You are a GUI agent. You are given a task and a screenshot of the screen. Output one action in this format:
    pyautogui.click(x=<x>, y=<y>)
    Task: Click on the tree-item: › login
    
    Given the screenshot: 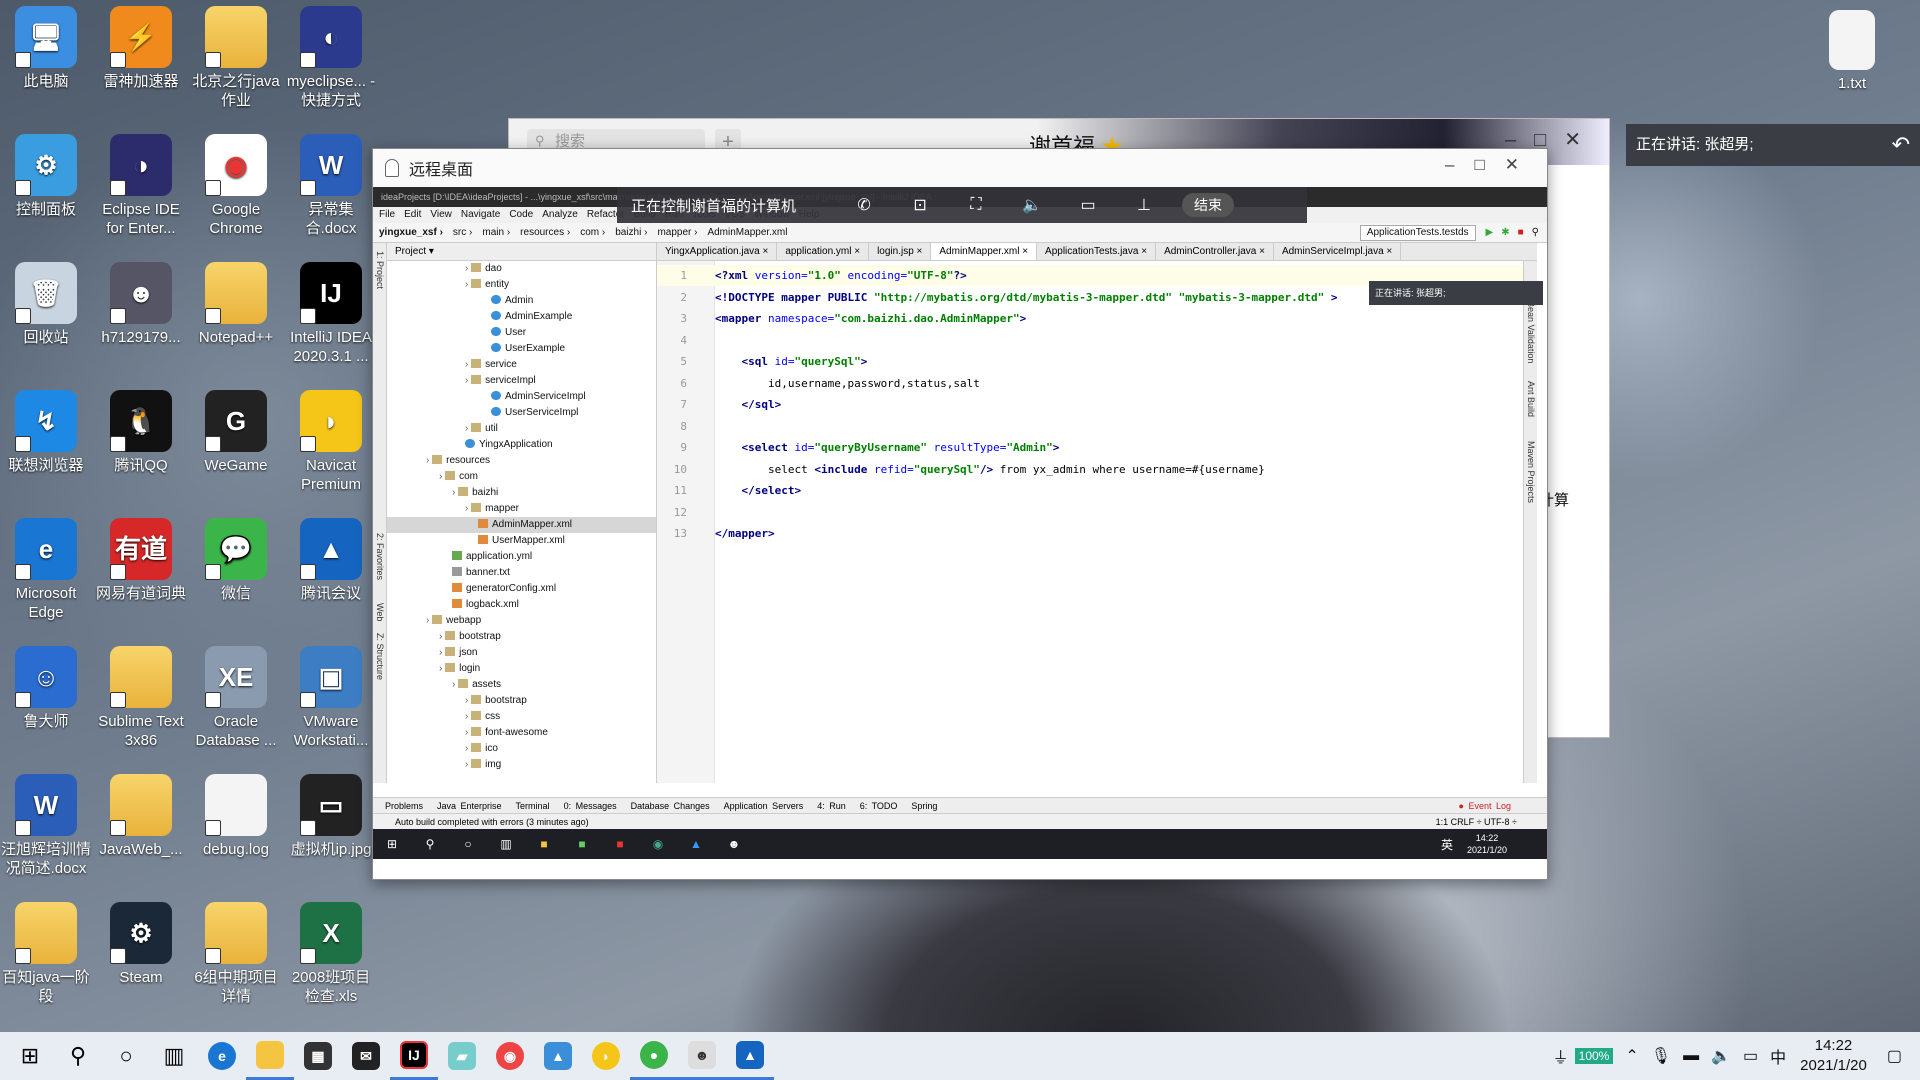 What is the action you would take?
    pyautogui.click(x=521, y=669)
    